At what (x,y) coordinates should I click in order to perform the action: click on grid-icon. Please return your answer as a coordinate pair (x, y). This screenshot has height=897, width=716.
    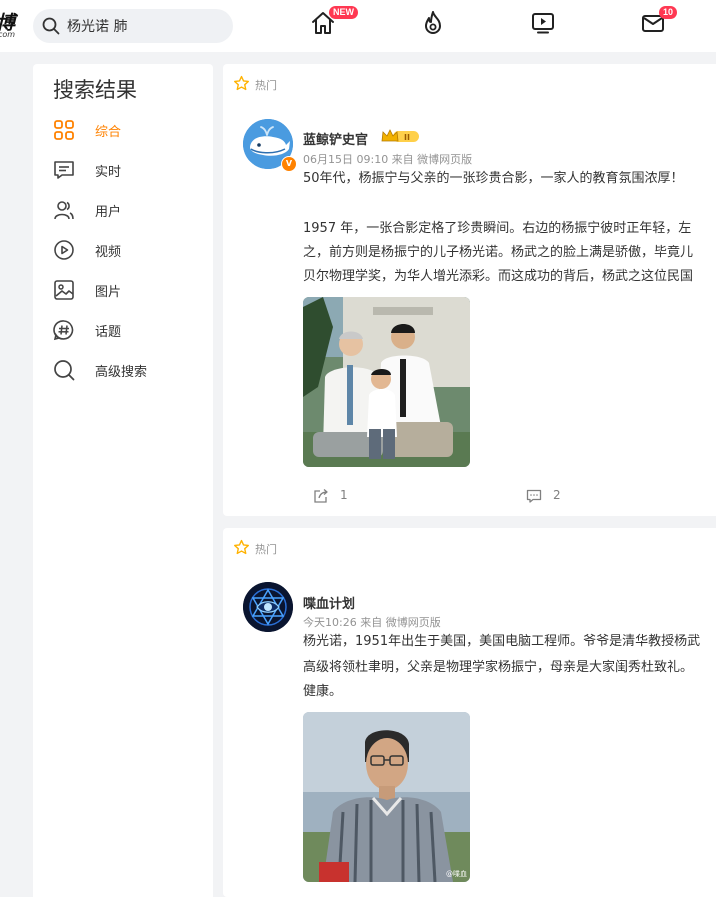
    Looking at the image, I should click on (64, 130).